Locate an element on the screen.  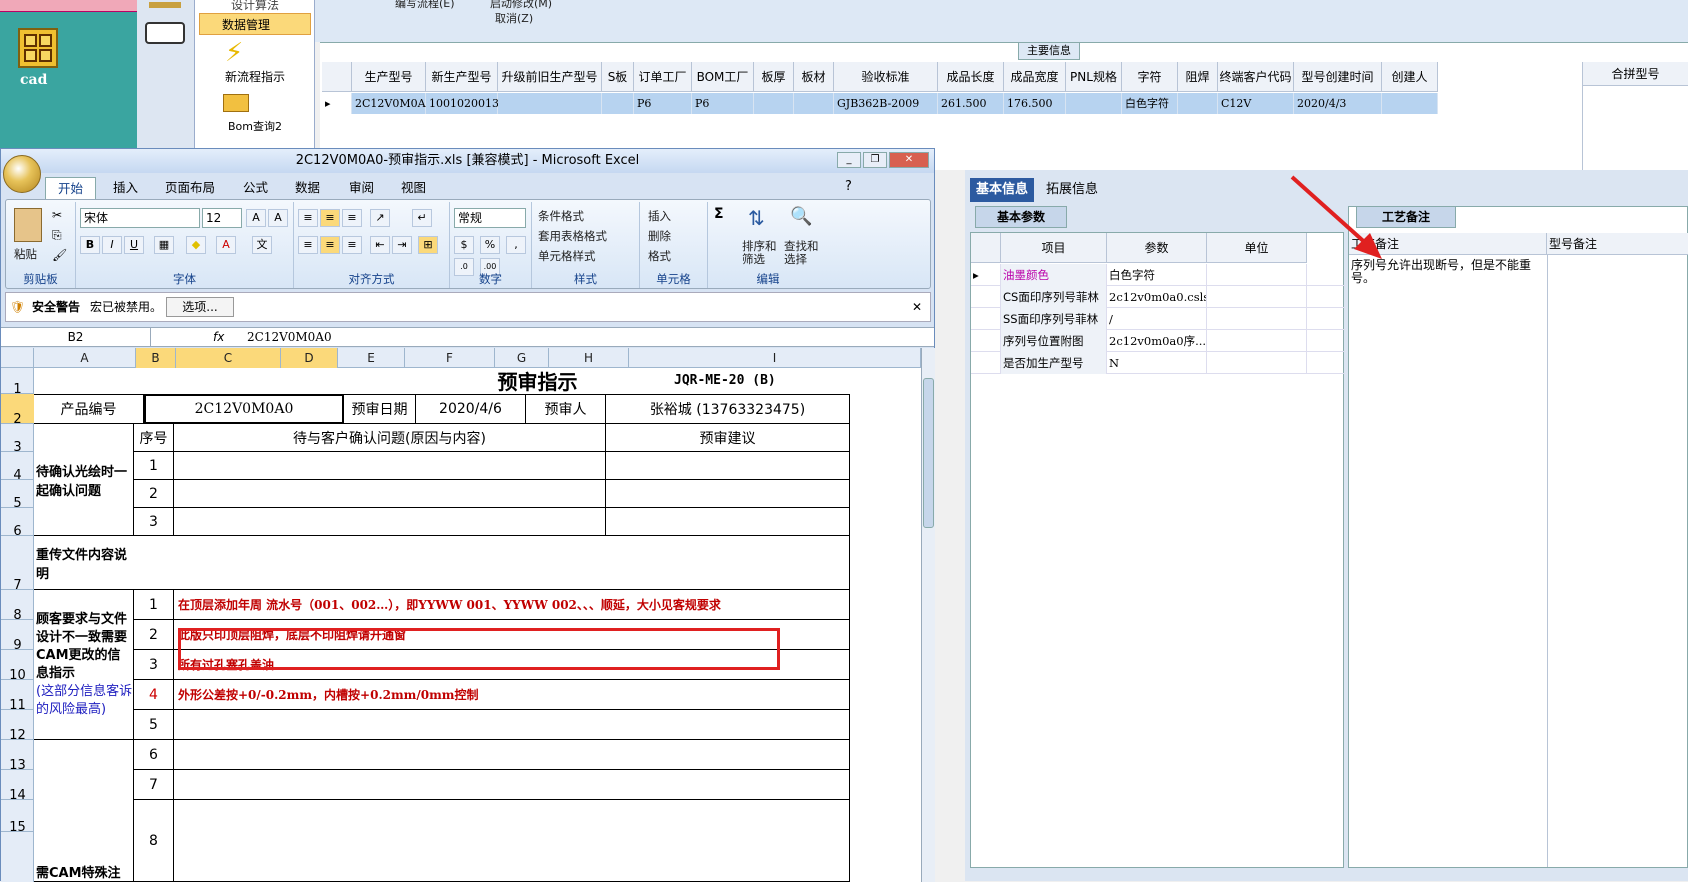
menu-cancel: 取消(Z) is located at coordinates (514, 18).